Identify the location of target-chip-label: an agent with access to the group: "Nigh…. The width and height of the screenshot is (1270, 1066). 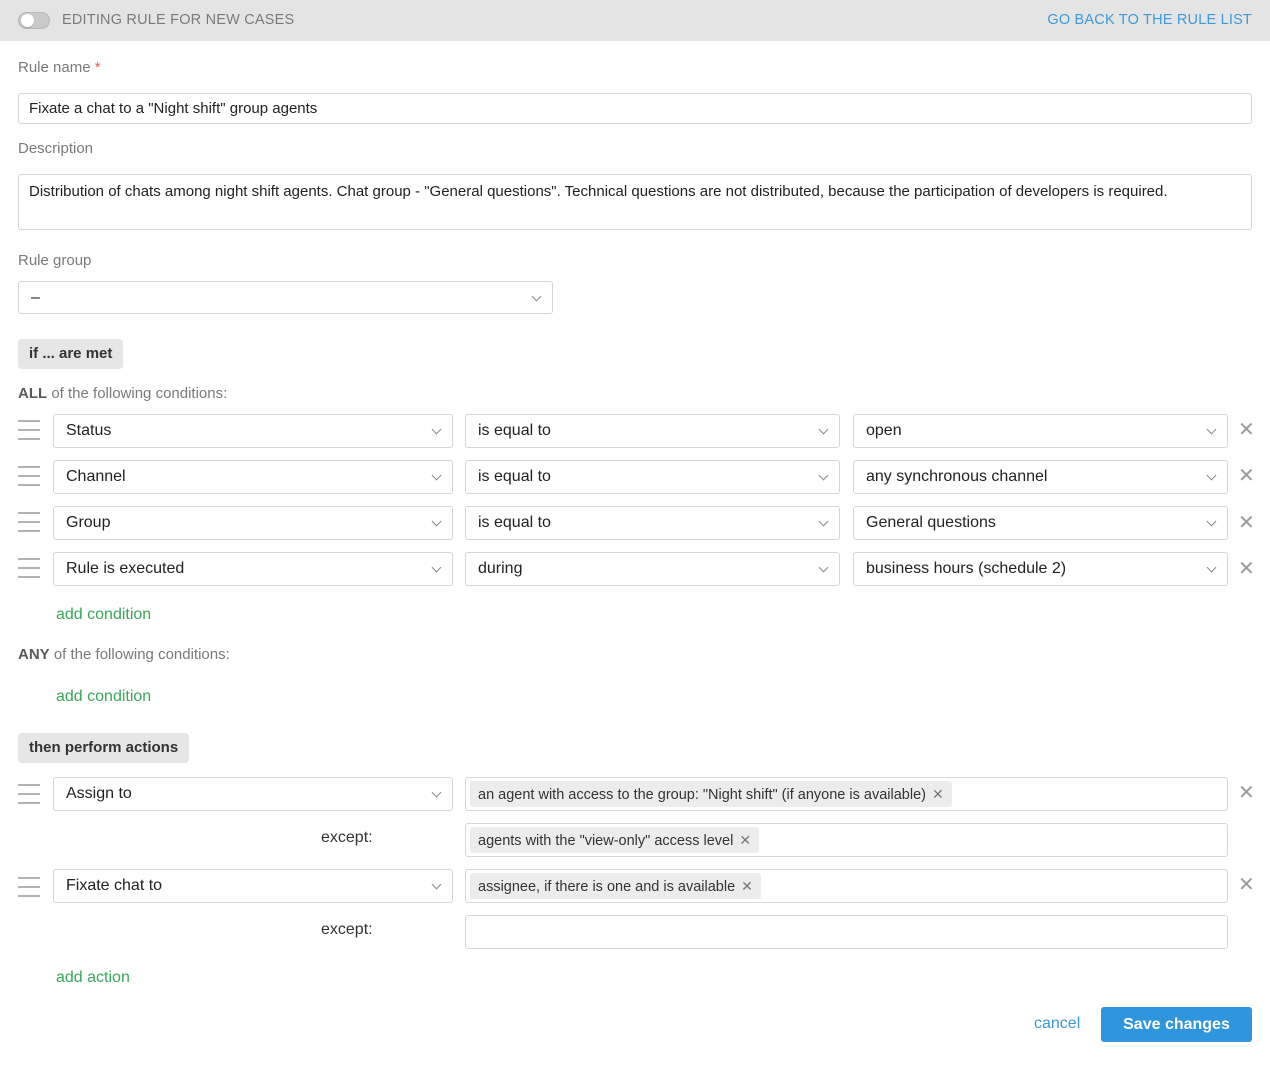
(702, 795).